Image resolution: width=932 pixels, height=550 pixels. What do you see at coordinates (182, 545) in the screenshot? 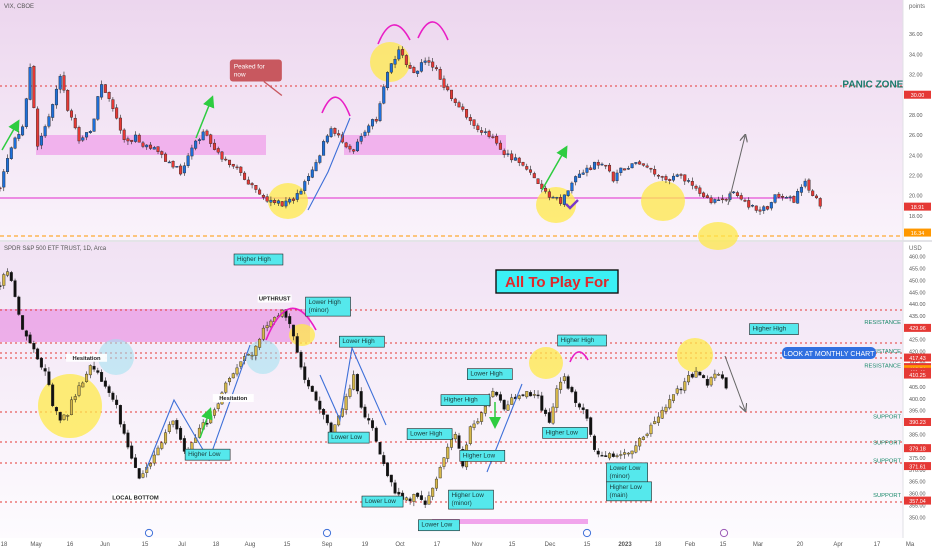
I see `time-tick-label: Jul` at bounding box center [182, 545].